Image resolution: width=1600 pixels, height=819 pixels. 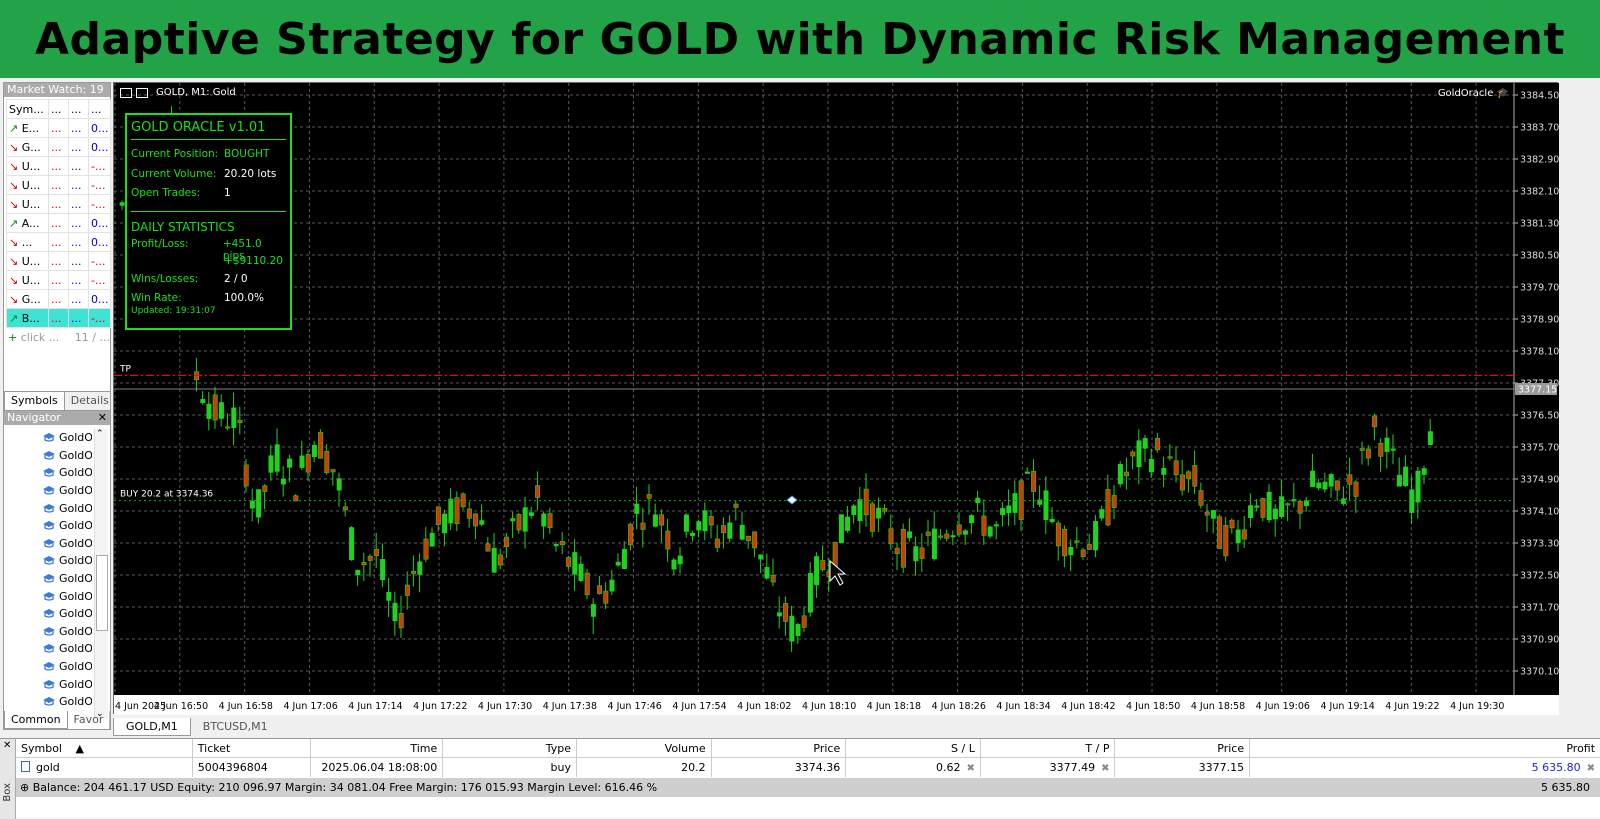 What do you see at coordinates (236, 278) in the screenshot?
I see `wins-losses-value: 2 / 0` at bounding box center [236, 278].